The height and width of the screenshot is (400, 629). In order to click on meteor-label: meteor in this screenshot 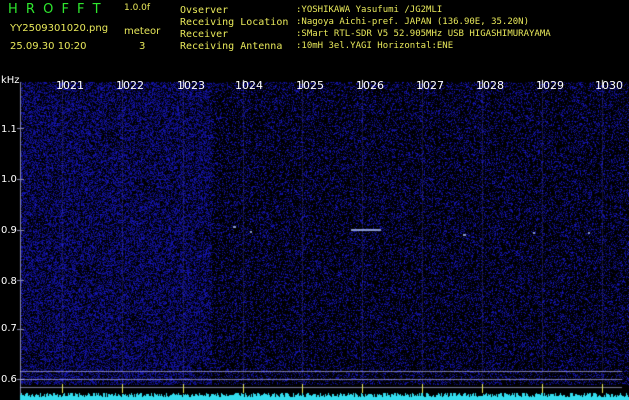, I will do `click(142, 31)`.